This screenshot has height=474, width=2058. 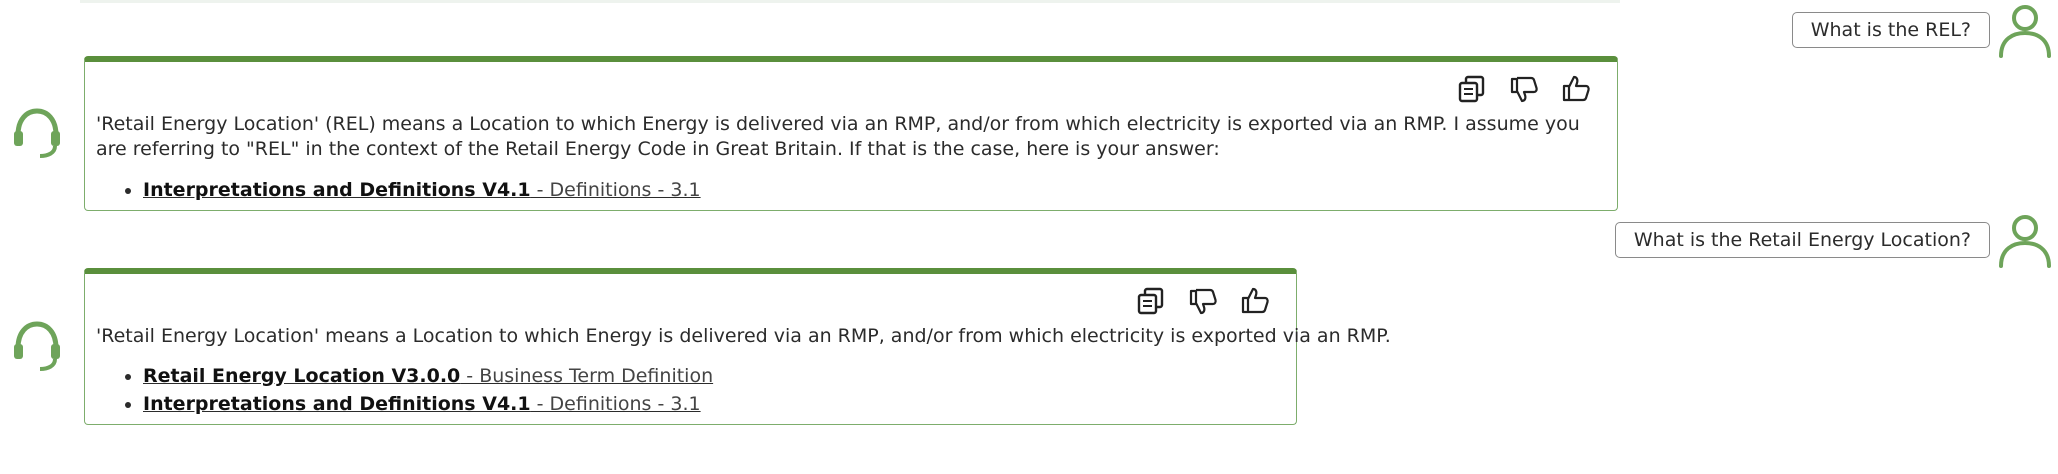 What do you see at coordinates (302, 376) in the screenshot?
I see `reference-title: Retail Energy Location V3.0.0` at bounding box center [302, 376].